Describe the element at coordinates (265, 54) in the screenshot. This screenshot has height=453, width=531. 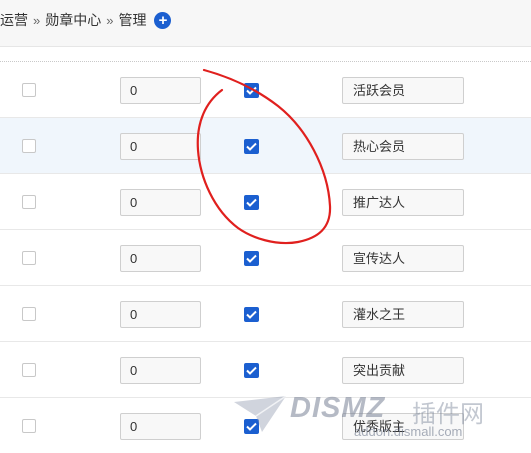
I see `table-header-divider` at that location.